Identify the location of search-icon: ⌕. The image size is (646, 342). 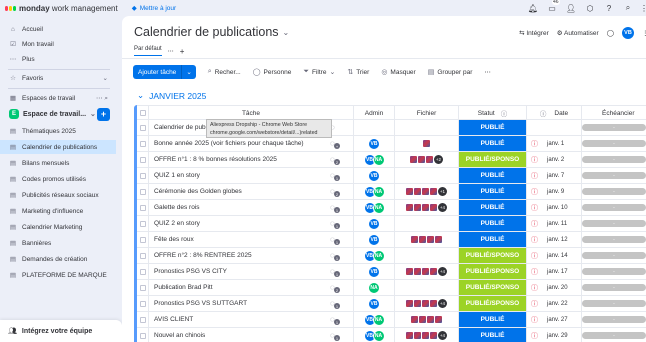
(628, 8).